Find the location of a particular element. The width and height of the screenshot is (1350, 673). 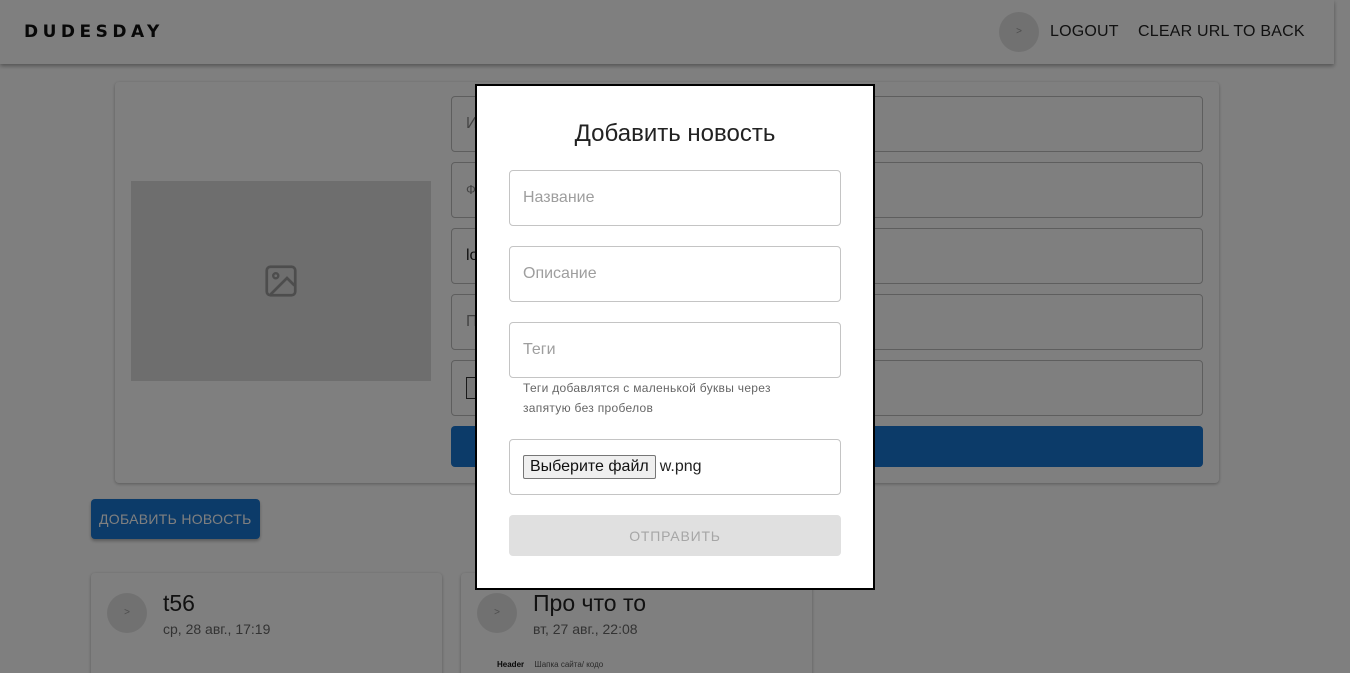

news-name-field is located at coordinates (675, 198).